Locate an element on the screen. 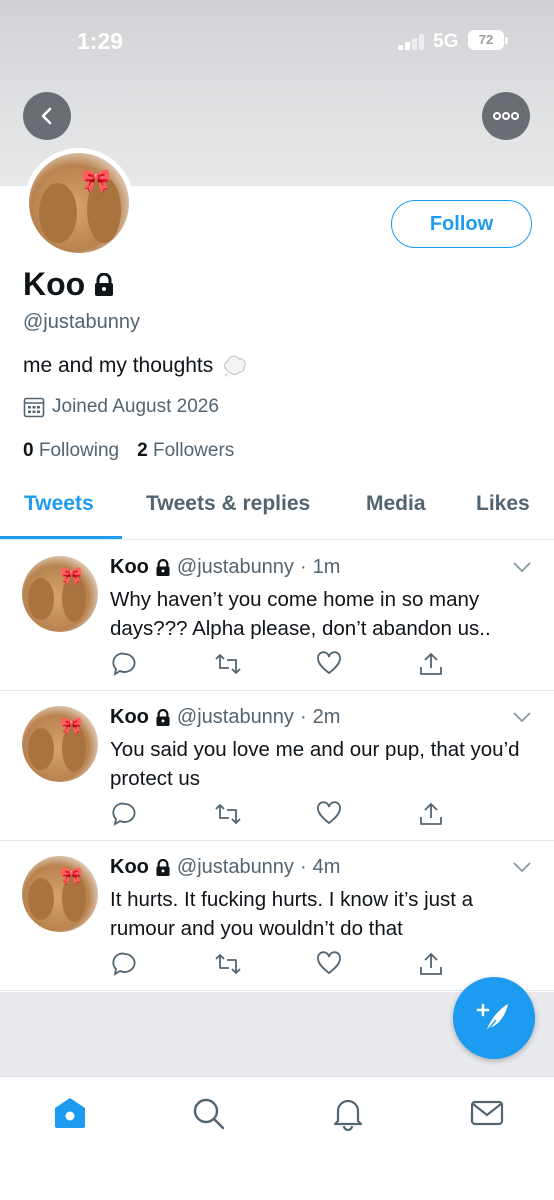  following-label: Following is located at coordinates (79, 450).